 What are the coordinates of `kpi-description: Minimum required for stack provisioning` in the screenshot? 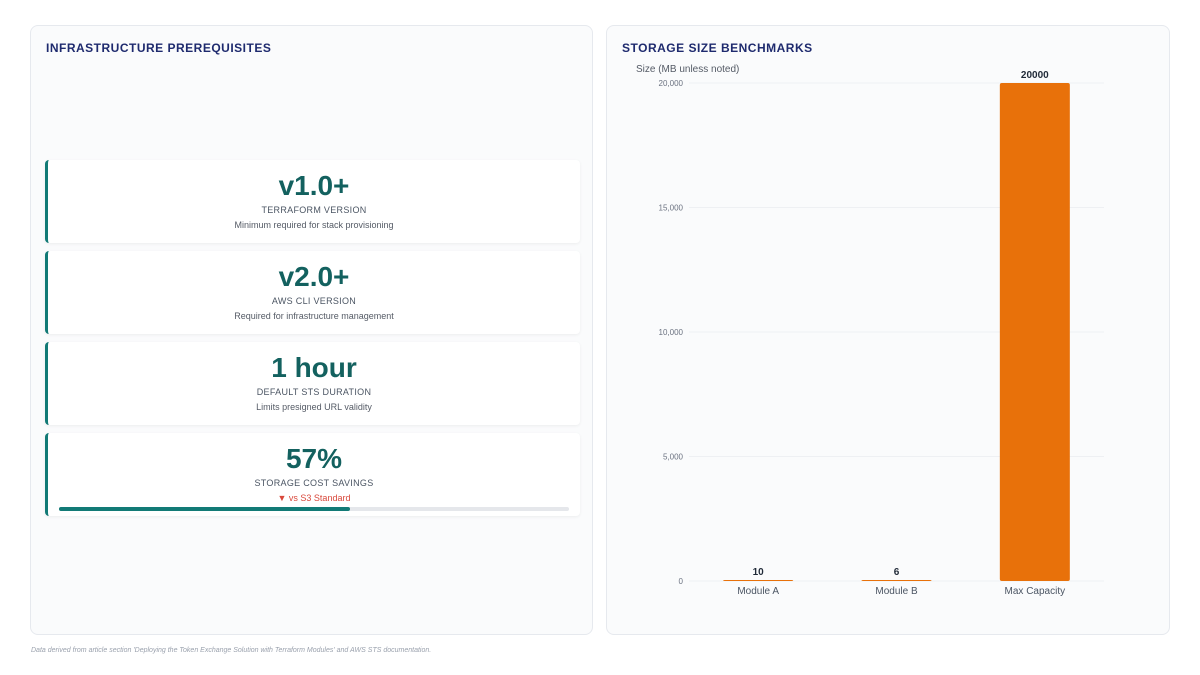 It's located at (314, 225).